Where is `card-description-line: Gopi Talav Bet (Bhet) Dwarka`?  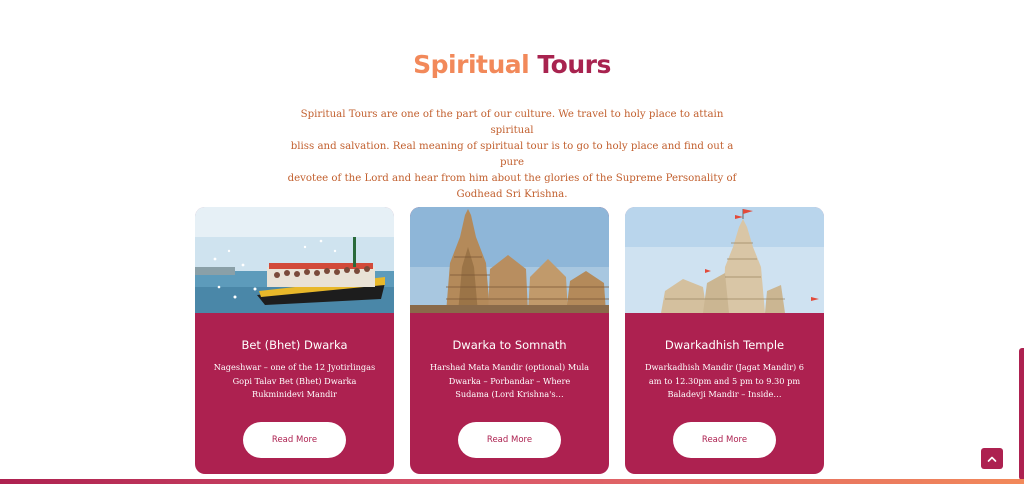 card-description-line: Gopi Talav Bet (Bhet) Dwarka is located at coordinates (294, 380).